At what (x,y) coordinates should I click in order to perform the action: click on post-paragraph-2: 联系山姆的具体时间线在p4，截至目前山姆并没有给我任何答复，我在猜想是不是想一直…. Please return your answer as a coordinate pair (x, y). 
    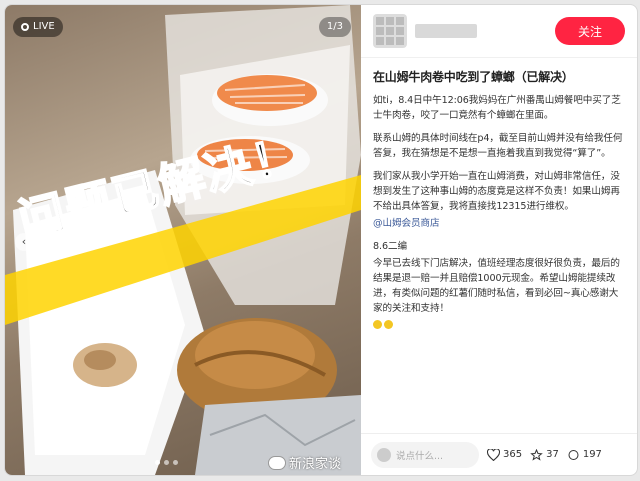
    Looking at the image, I should click on (498, 146).